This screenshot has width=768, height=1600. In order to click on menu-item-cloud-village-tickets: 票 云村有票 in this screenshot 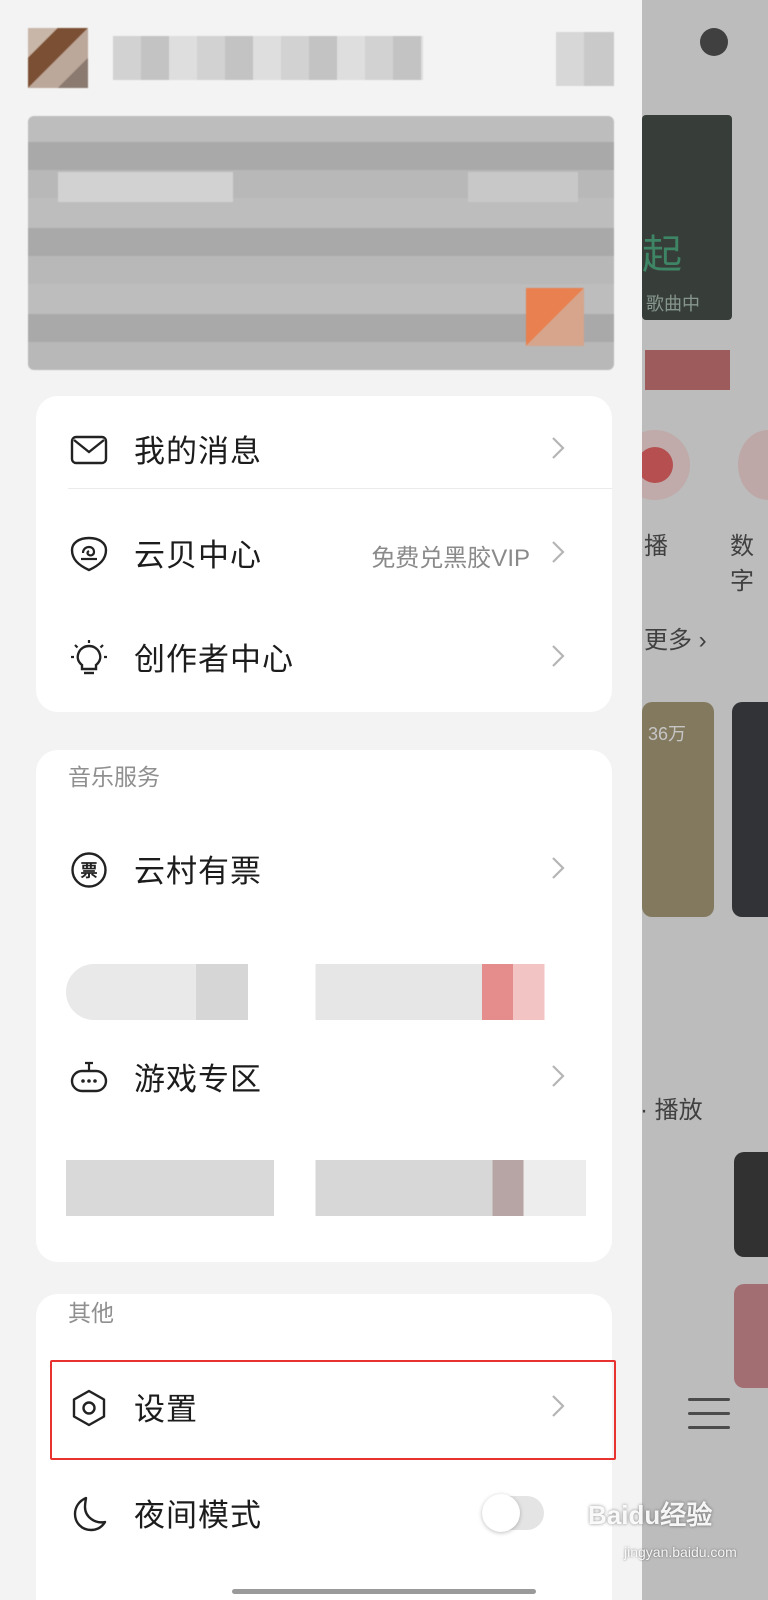, I will do `click(324, 869)`.